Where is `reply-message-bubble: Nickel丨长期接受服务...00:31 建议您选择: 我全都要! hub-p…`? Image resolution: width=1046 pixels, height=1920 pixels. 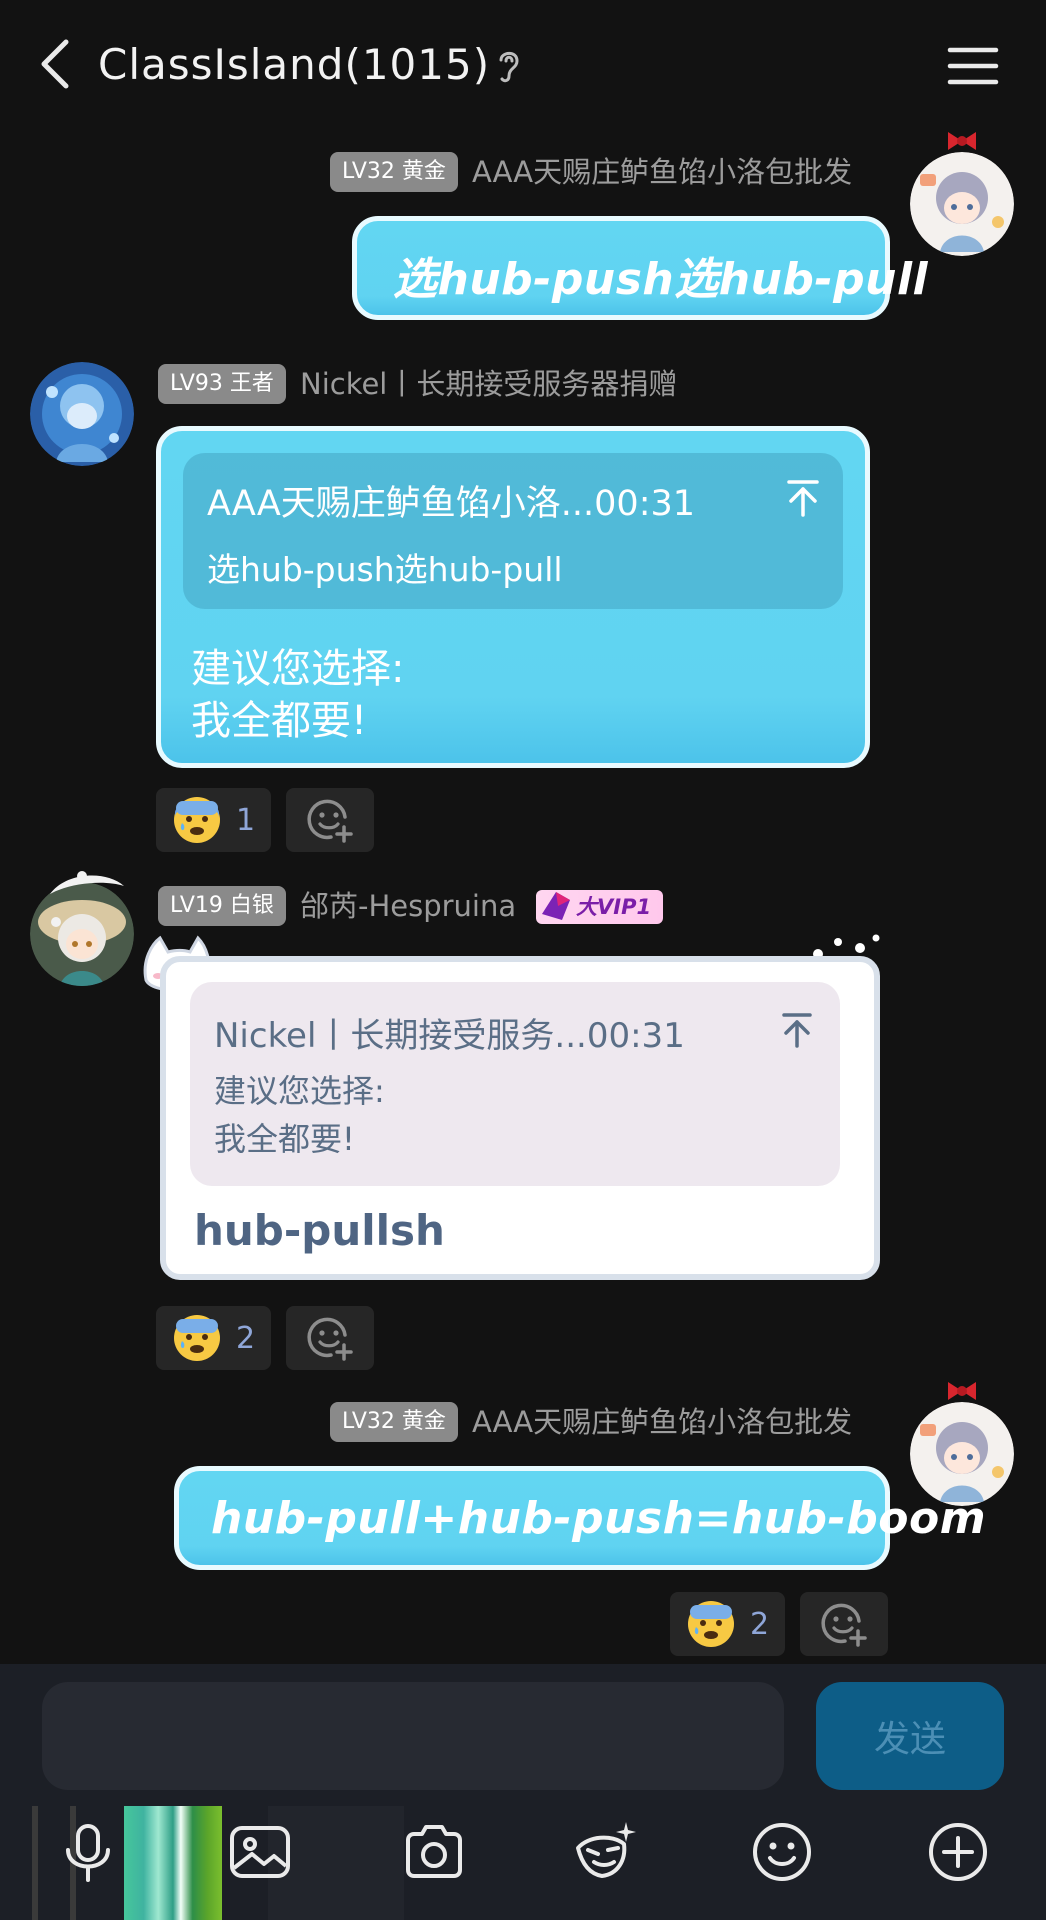
reply-message-bubble: Nickel丨长期接受服务...00:31 建议您选择: 我全都要! hub-p… is located at coordinates (520, 1118).